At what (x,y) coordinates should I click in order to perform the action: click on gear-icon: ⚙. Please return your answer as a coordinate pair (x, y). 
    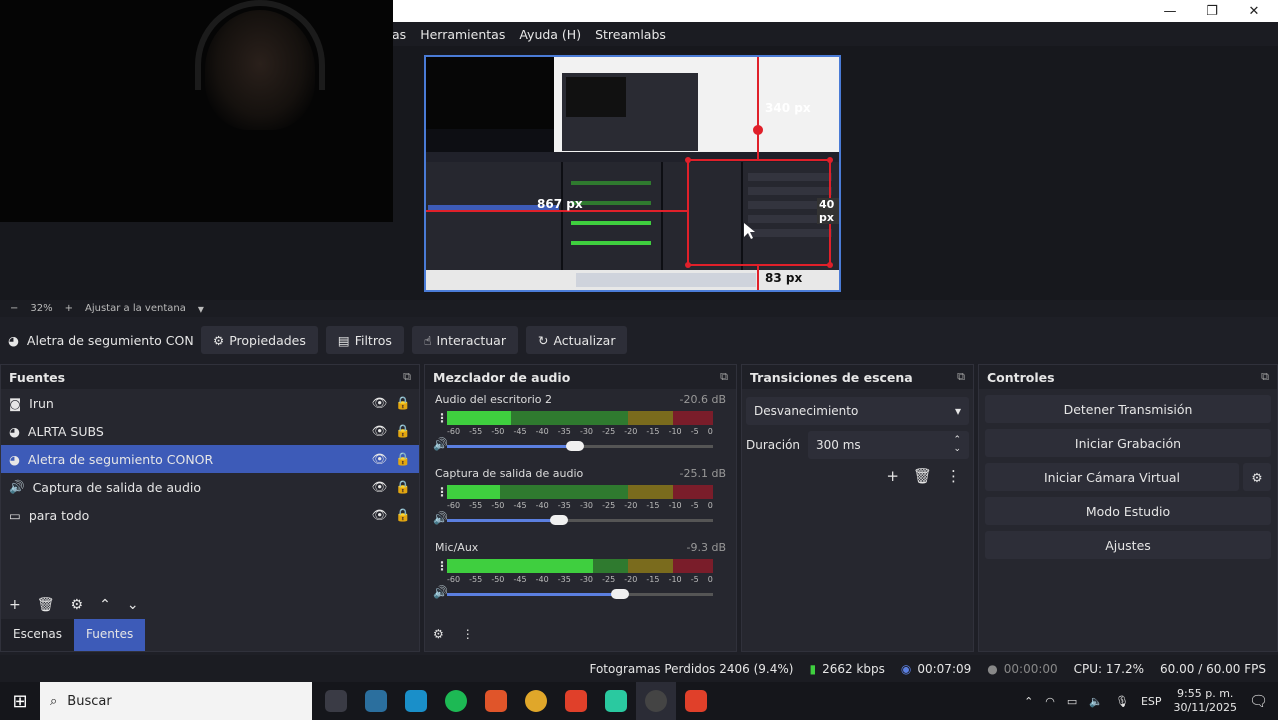
    Looking at the image, I should click on (77, 605).